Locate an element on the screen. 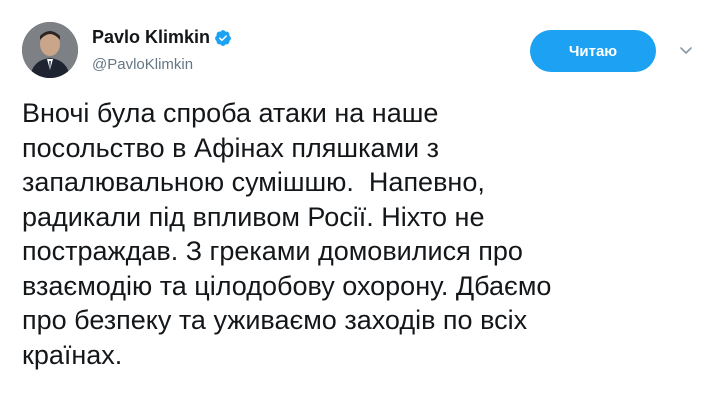  chevron-down-icon is located at coordinates (686, 50).